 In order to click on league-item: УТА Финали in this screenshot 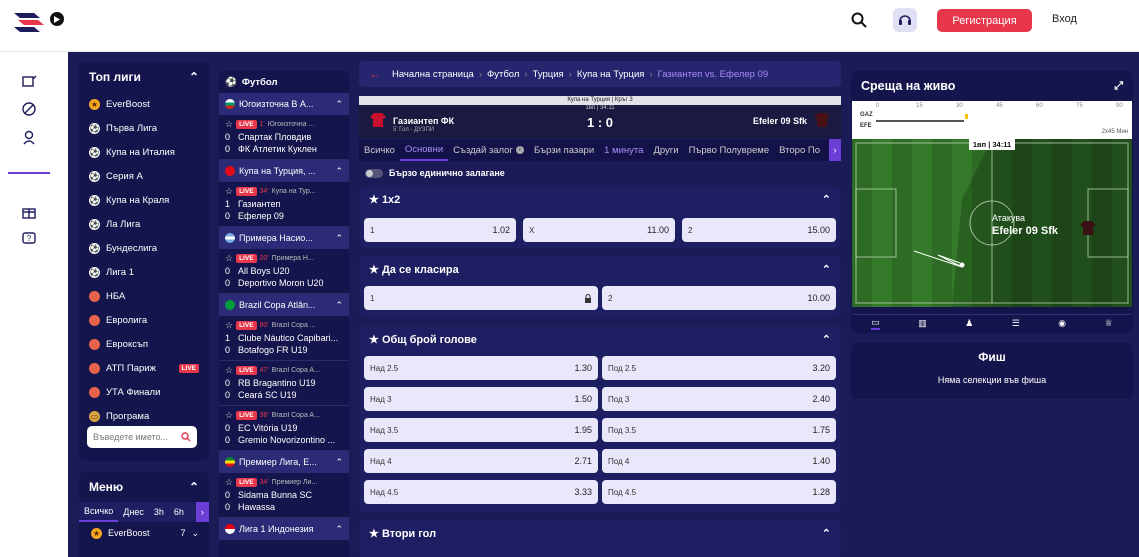, I will do `click(144, 392)`.